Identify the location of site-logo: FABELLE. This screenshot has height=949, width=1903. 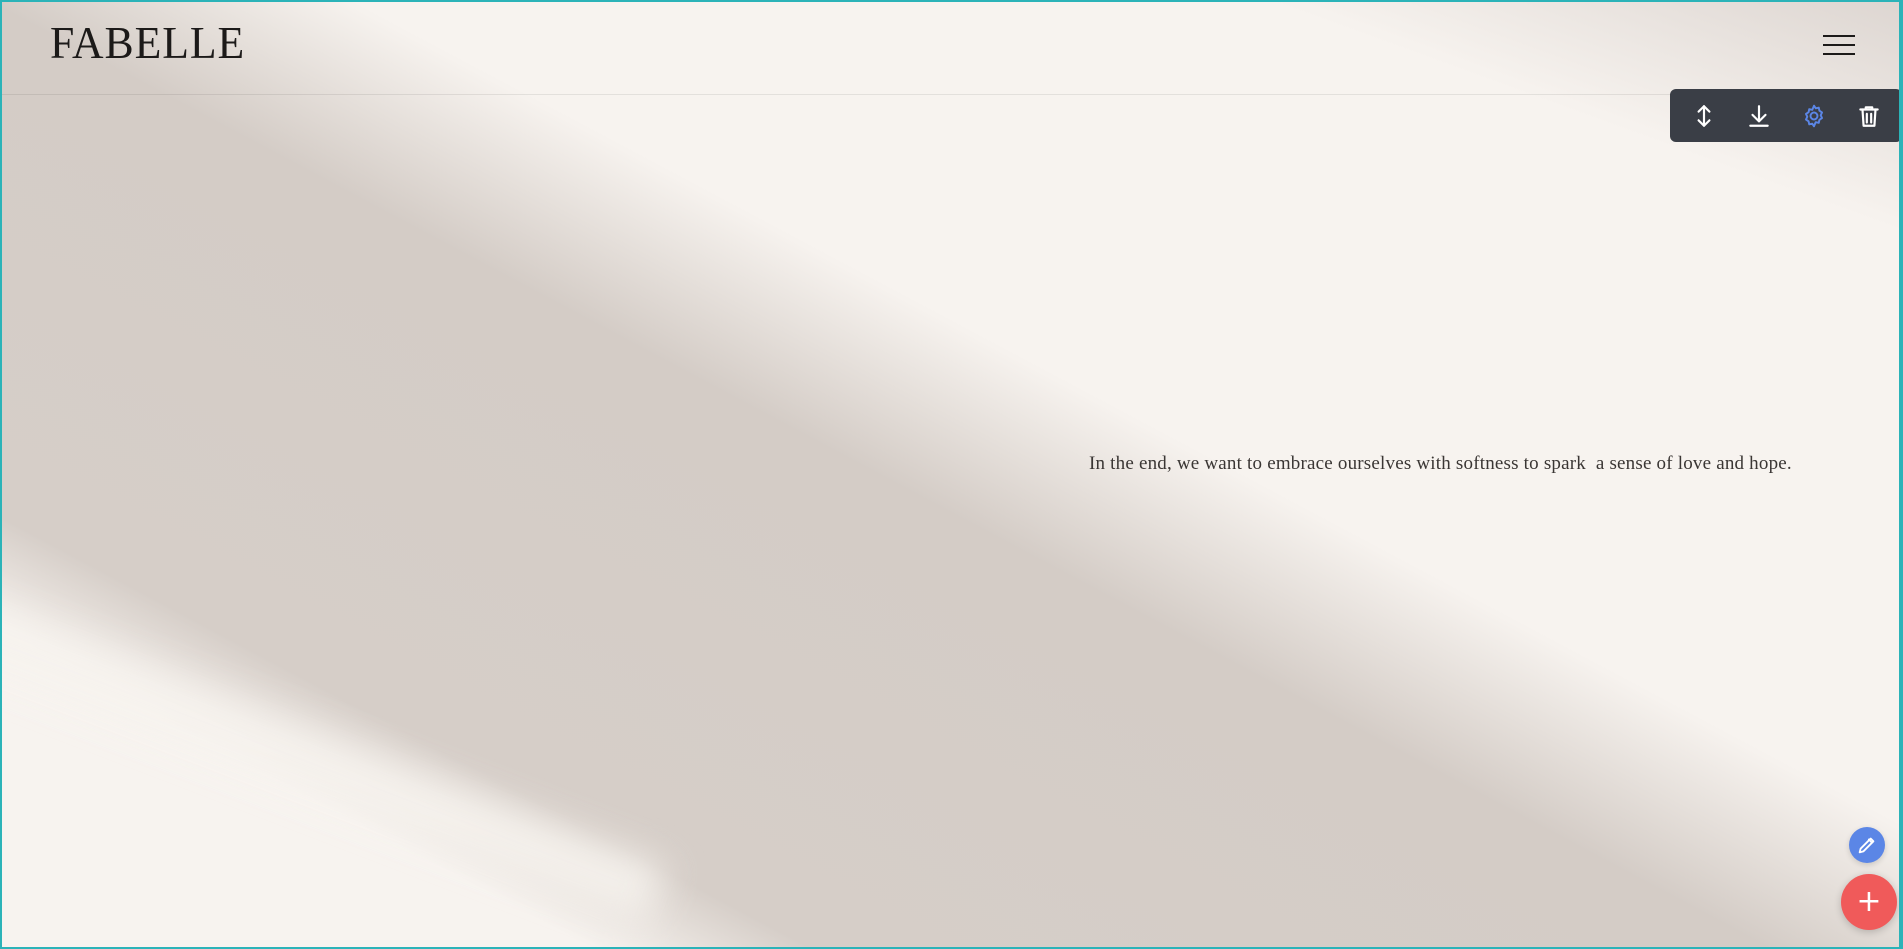
(147, 42).